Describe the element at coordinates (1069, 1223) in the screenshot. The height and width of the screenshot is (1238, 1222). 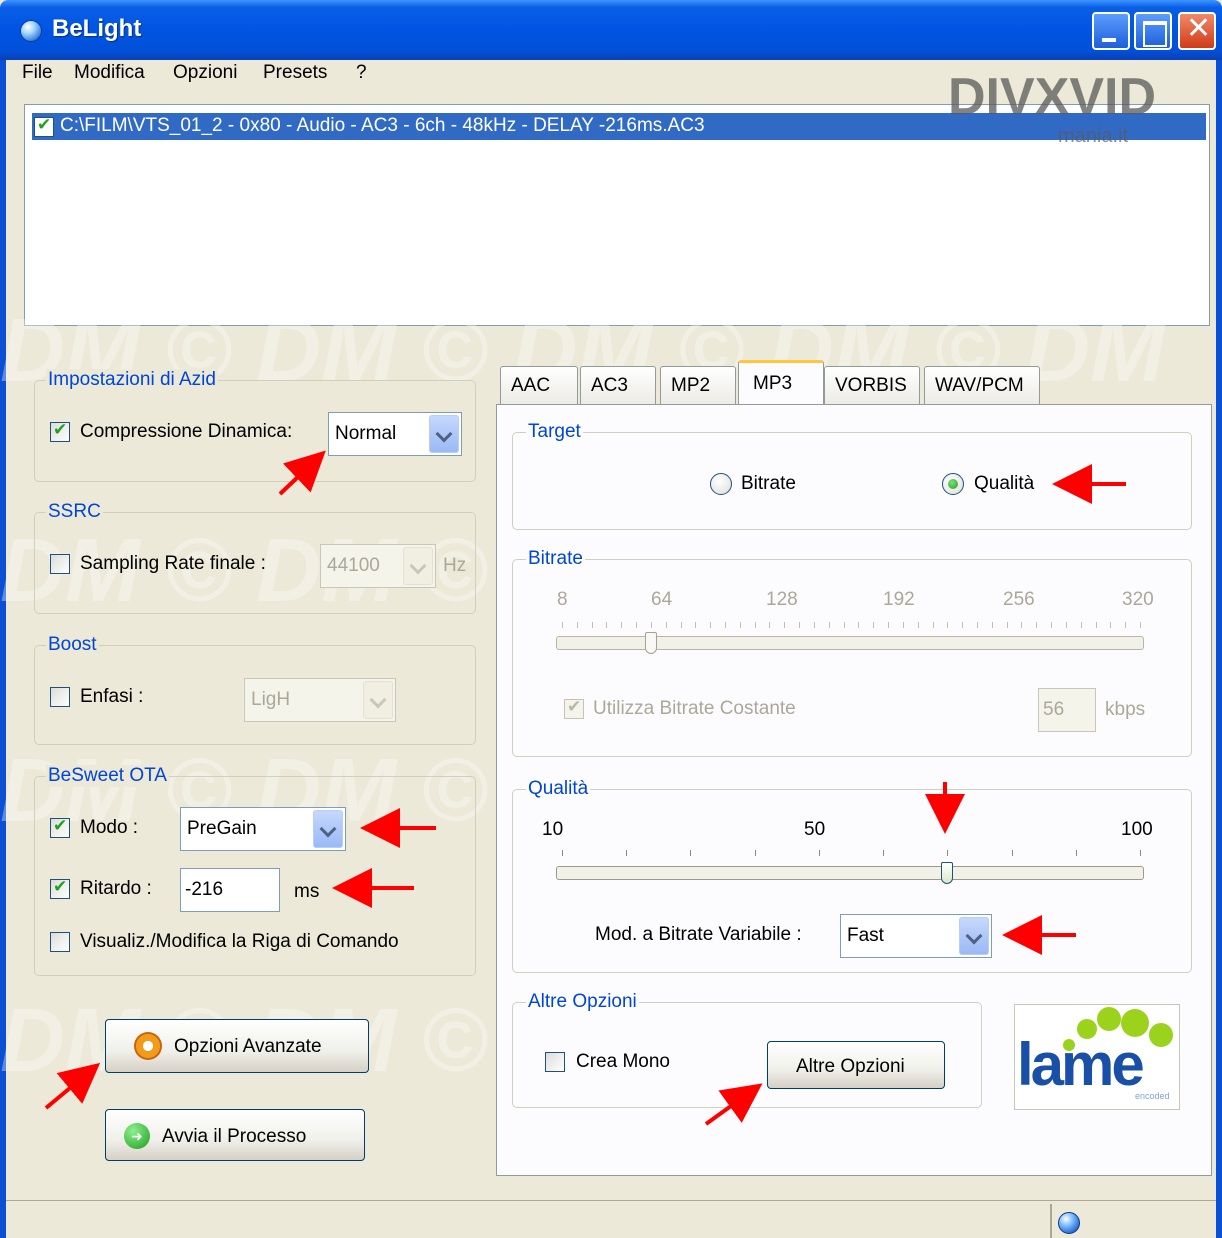
I see `globe-icon` at that location.